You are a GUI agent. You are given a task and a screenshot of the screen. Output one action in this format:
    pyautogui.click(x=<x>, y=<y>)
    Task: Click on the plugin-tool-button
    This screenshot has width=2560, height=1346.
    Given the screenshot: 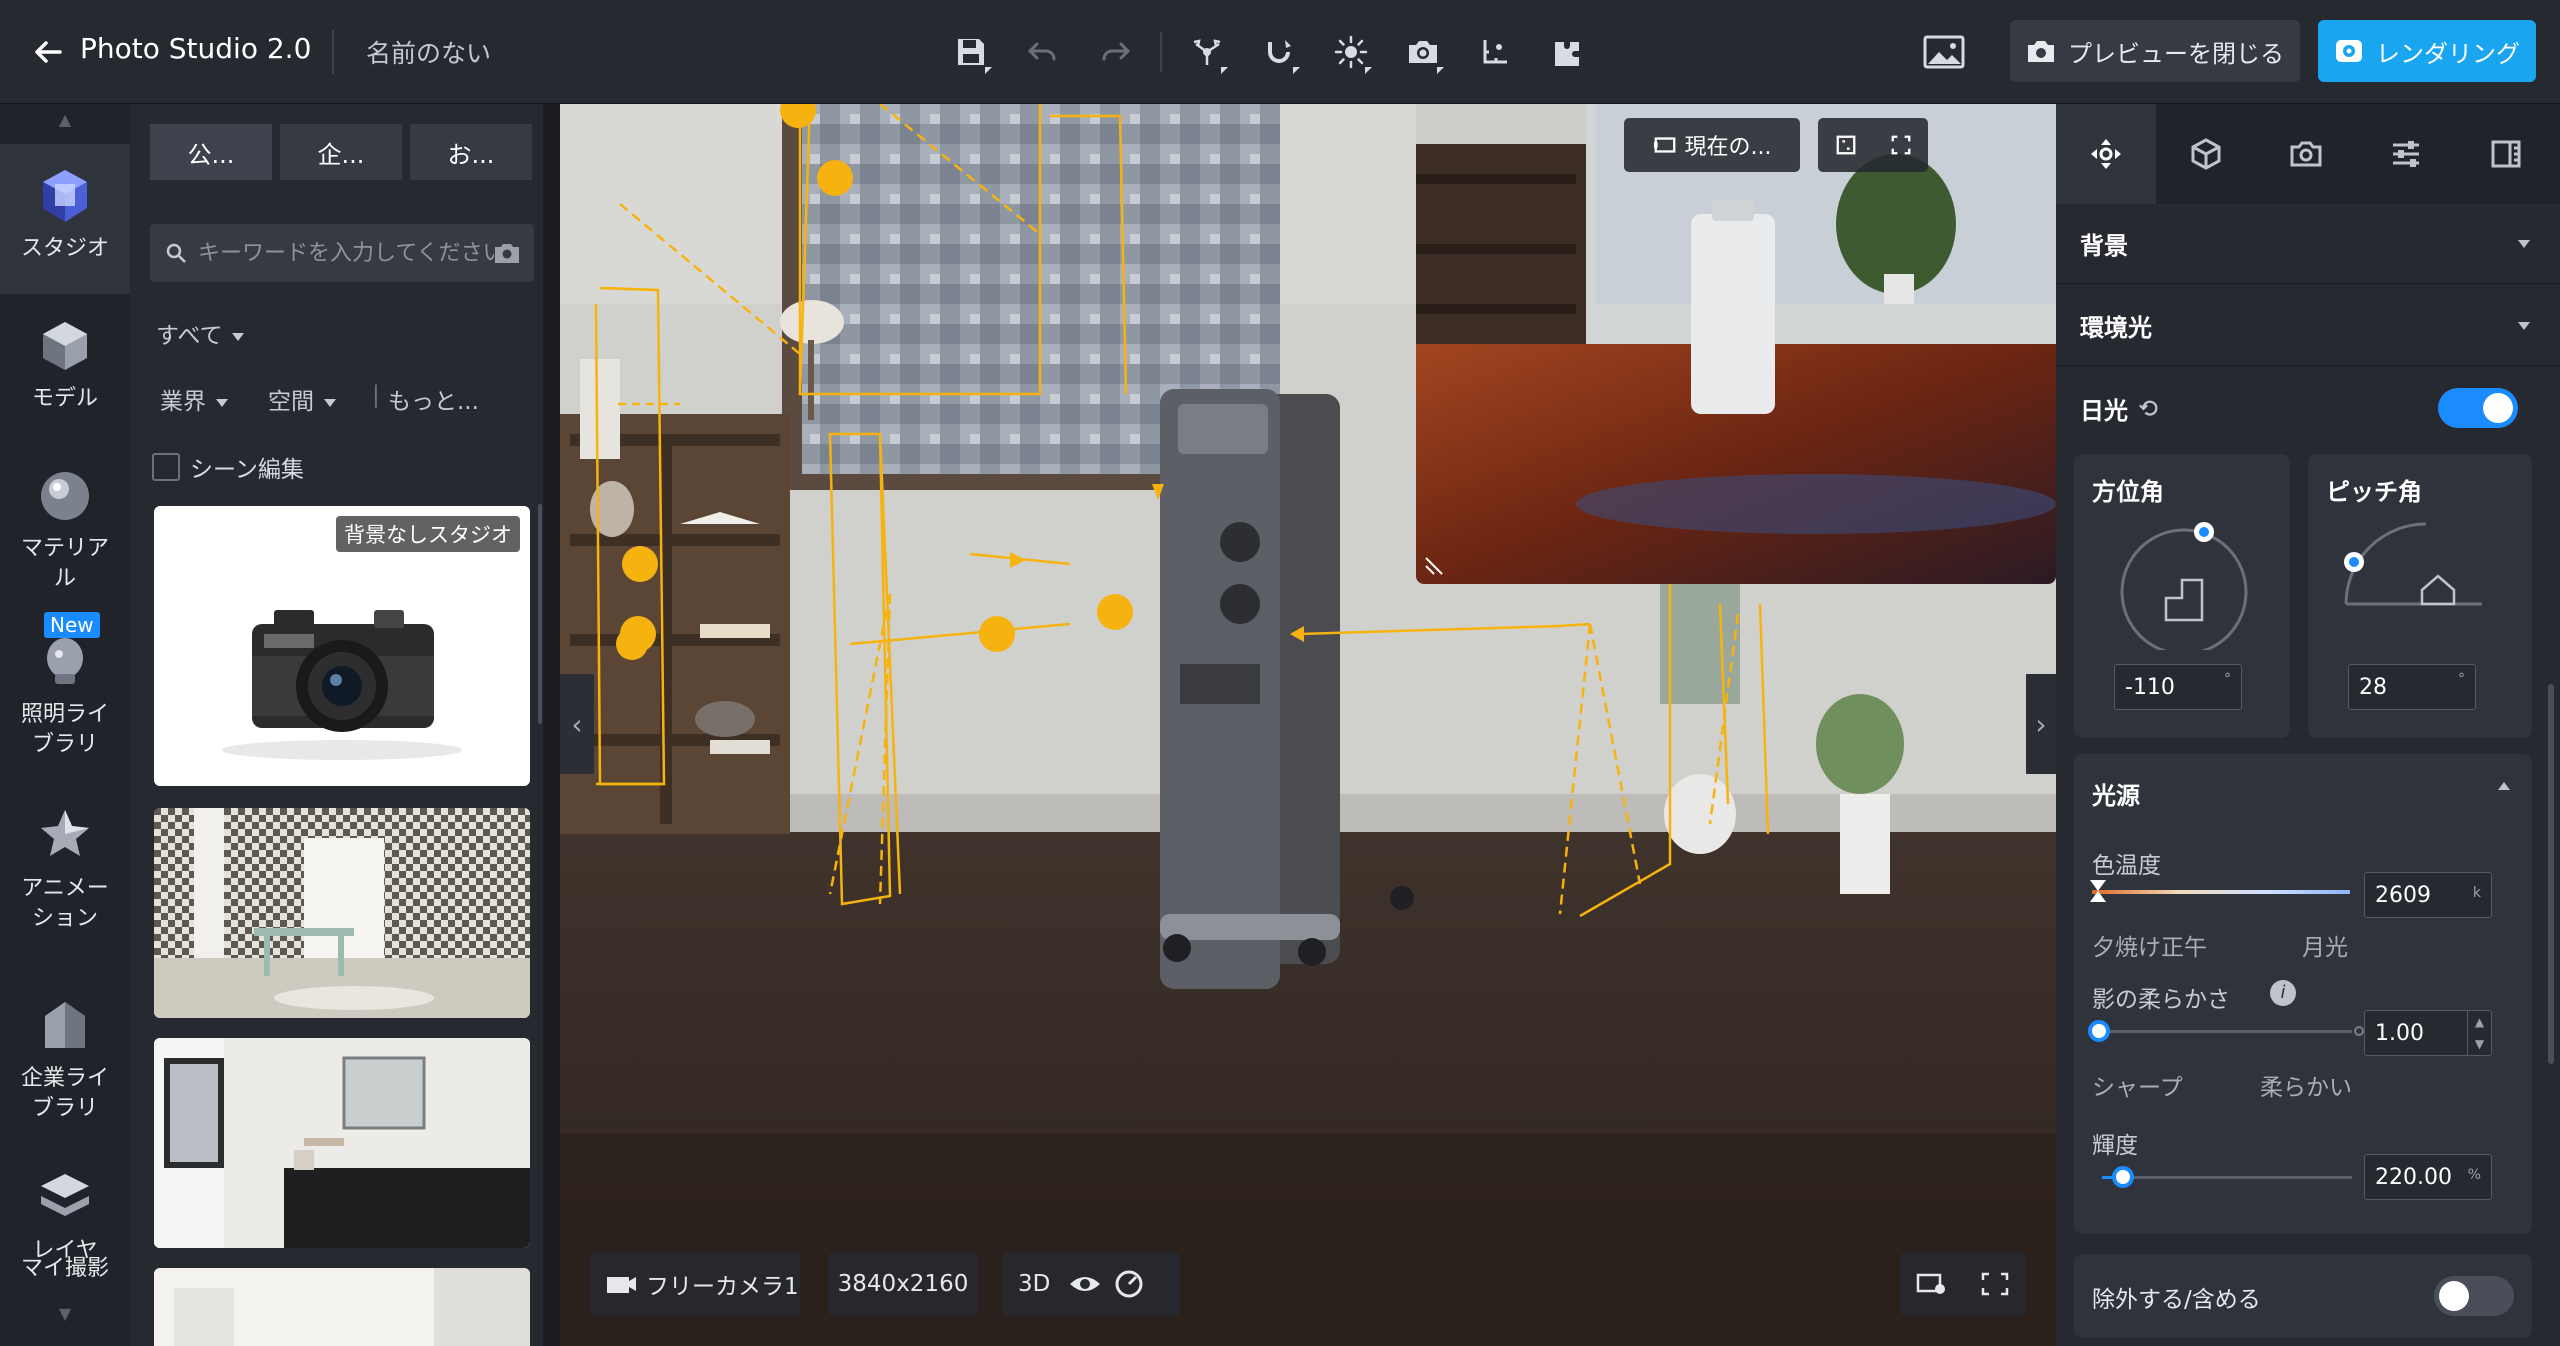 What is the action you would take?
    pyautogui.click(x=1567, y=52)
    